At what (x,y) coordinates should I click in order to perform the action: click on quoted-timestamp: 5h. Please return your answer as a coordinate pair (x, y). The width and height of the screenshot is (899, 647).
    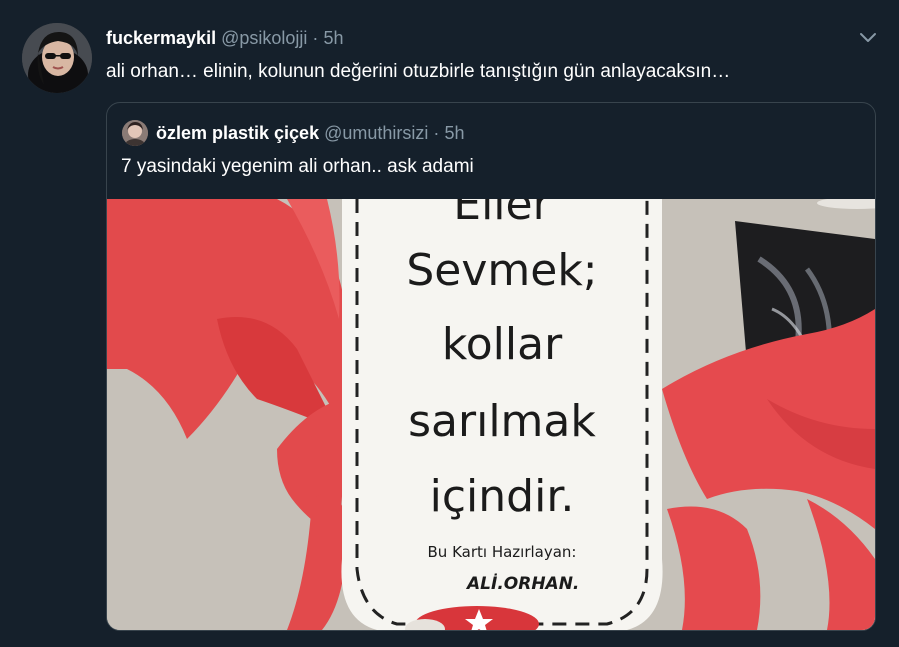
    Looking at the image, I should click on (454, 133).